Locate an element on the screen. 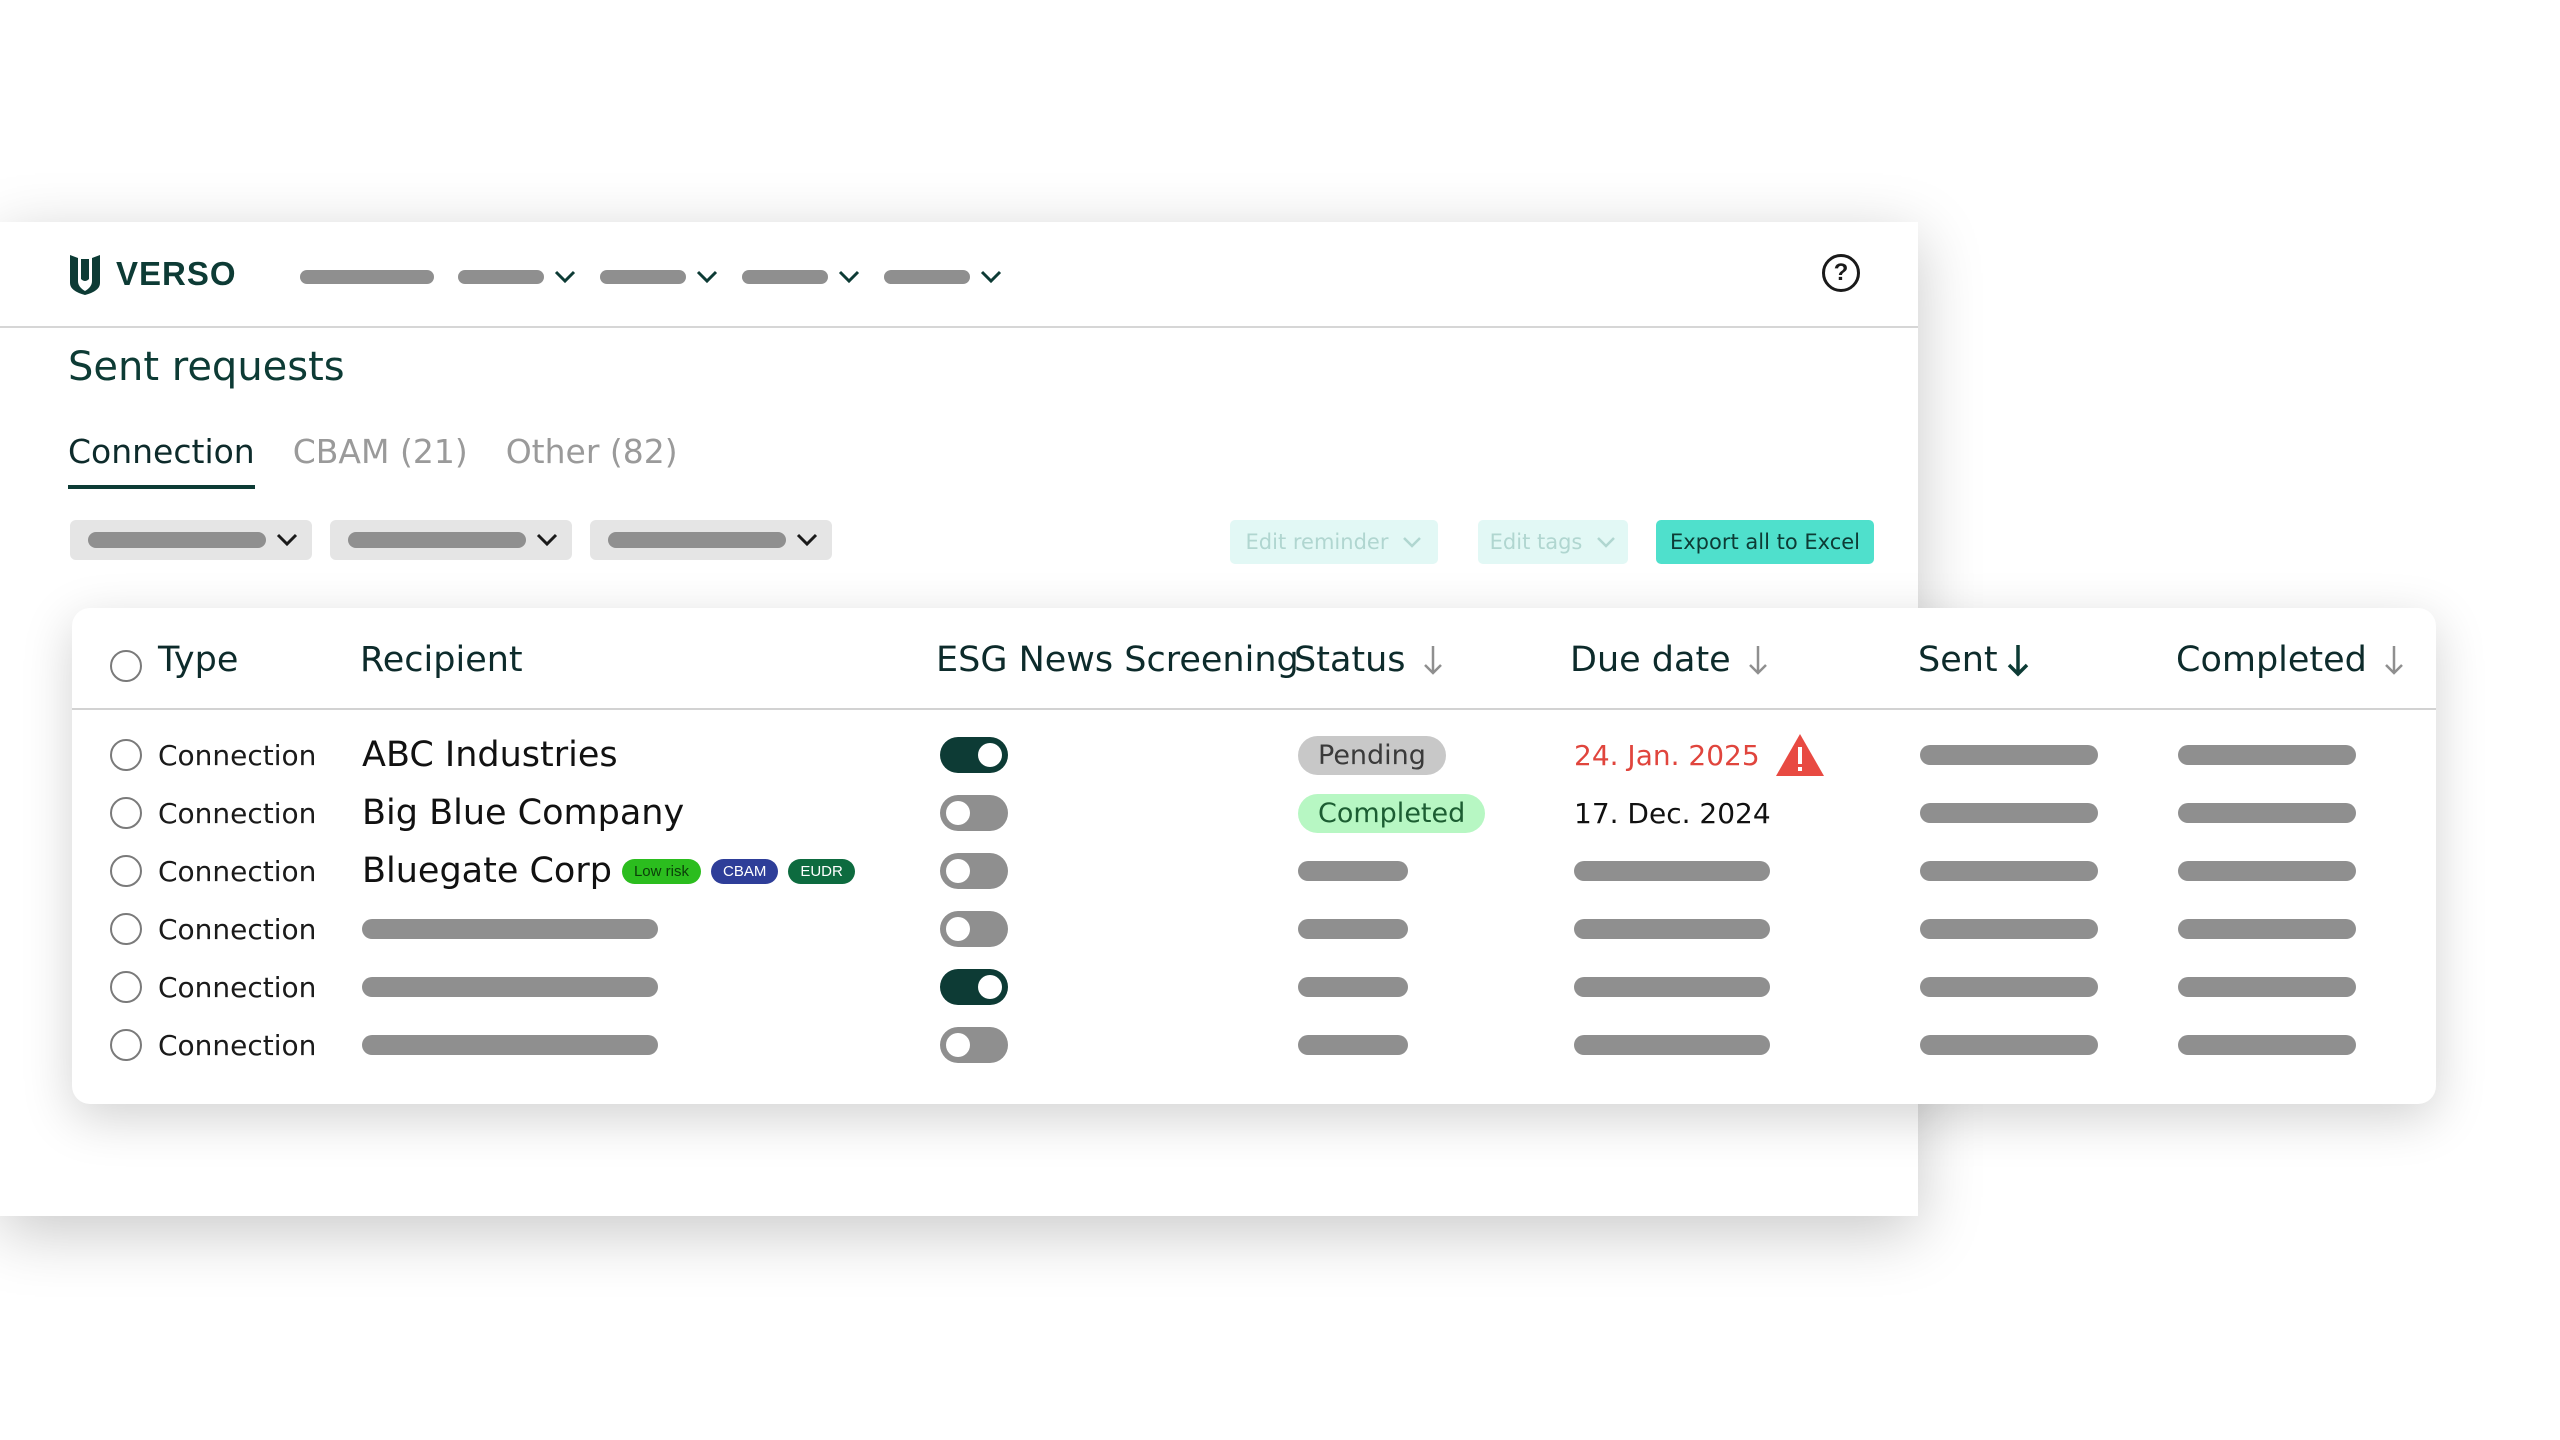 Image resolution: width=2560 pixels, height=1440 pixels. col-completed: Completed is located at coordinates (2290, 660).